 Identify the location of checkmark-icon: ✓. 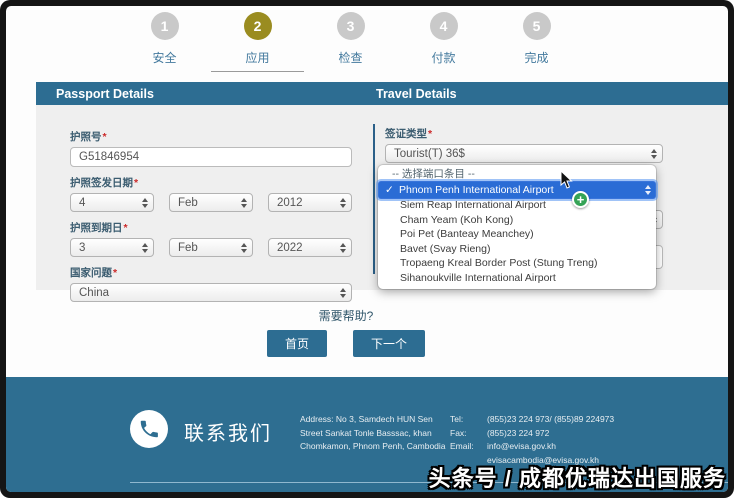
(389, 189).